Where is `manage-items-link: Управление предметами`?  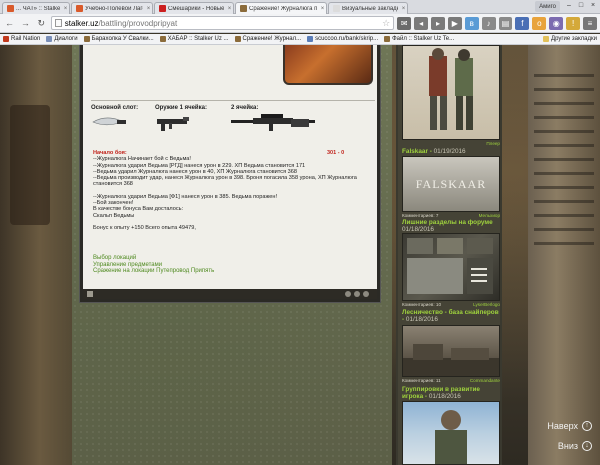
manage-items-link: Управление предметами is located at coordinates (153, 265).